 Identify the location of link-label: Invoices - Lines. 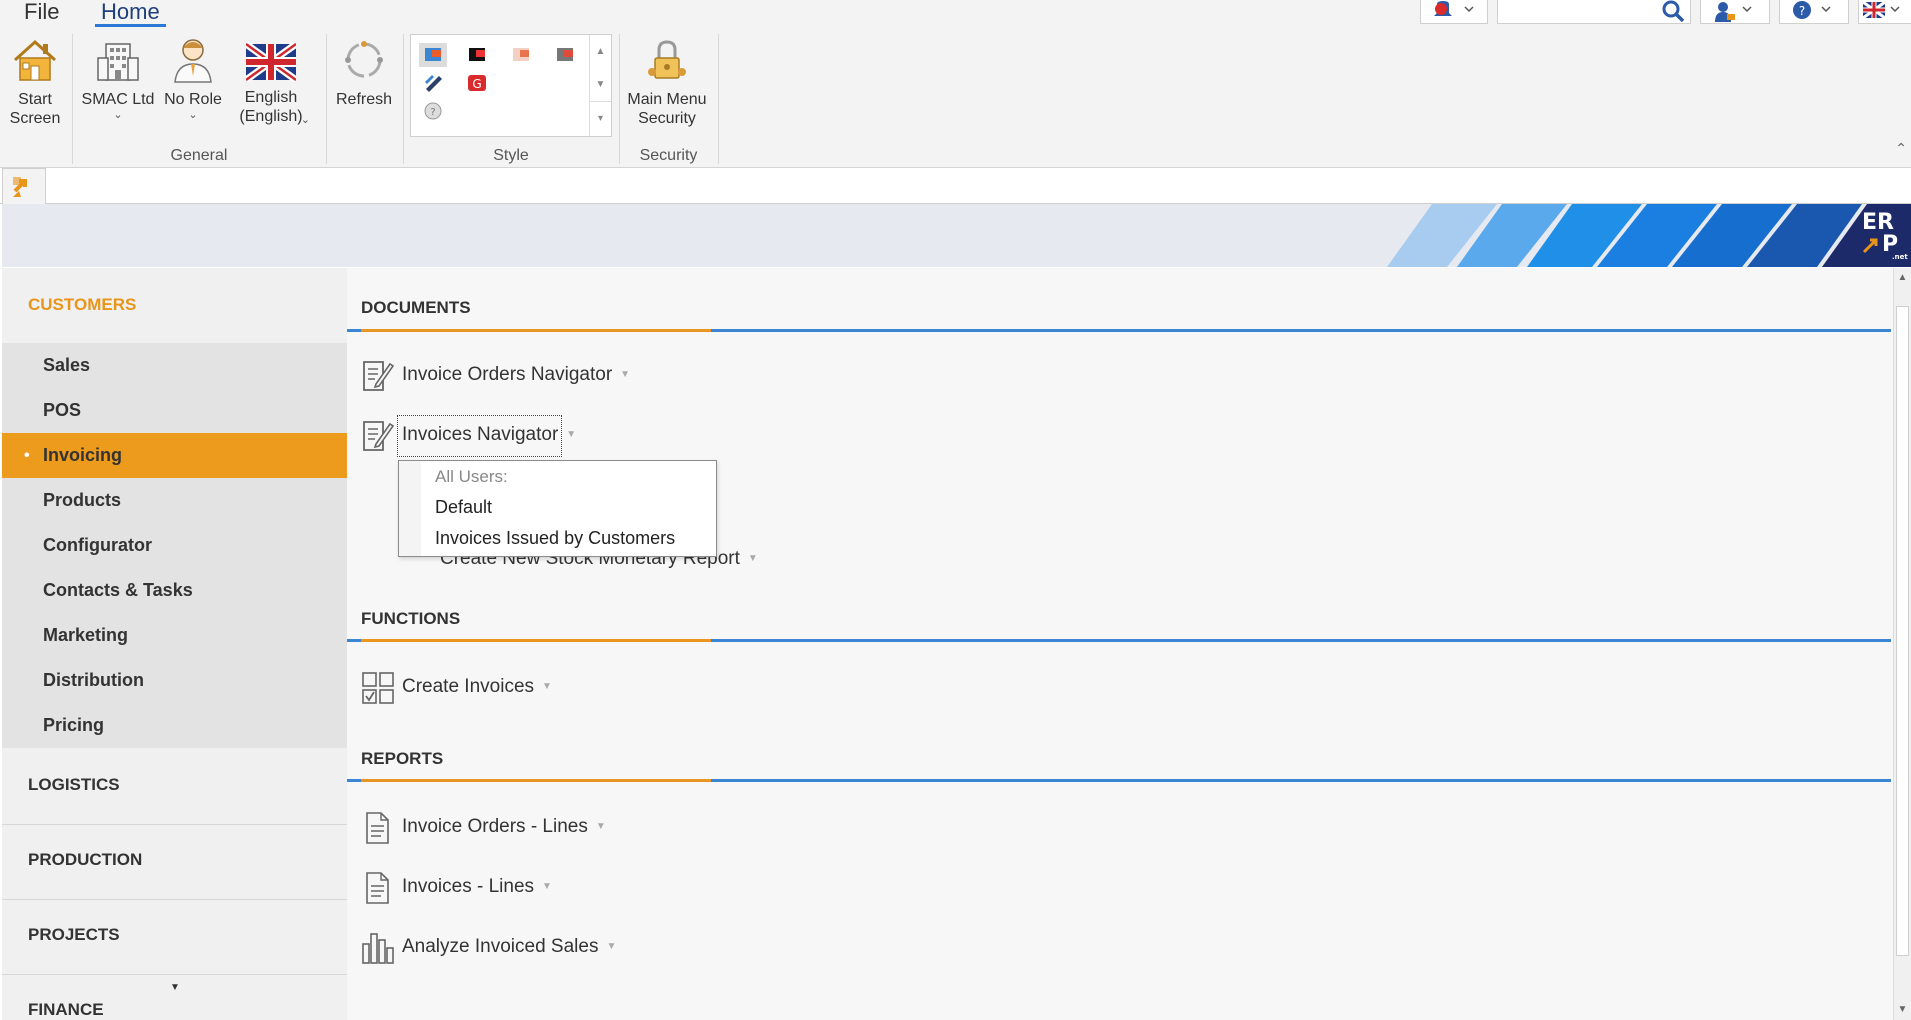
(468, 886).